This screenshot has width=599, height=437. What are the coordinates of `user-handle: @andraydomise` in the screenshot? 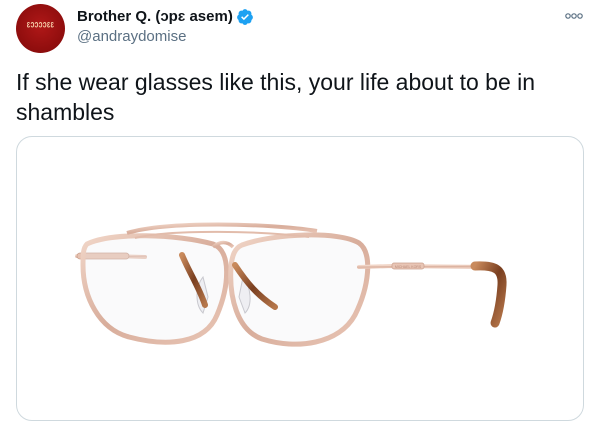 It's located at (165, 37).